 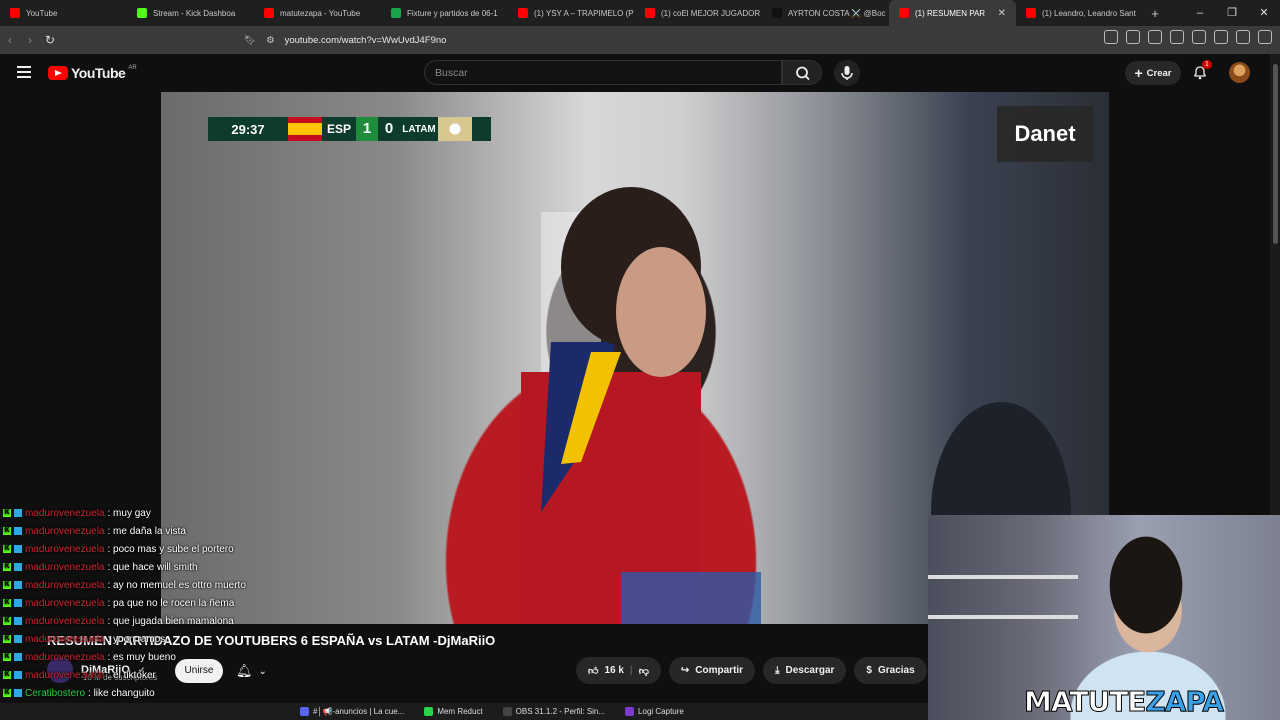 What do you see at coordinates (250, 40) in the screenshot?
I see `bookmark-icon: 🔖︎` at bounding box center [250, 40].